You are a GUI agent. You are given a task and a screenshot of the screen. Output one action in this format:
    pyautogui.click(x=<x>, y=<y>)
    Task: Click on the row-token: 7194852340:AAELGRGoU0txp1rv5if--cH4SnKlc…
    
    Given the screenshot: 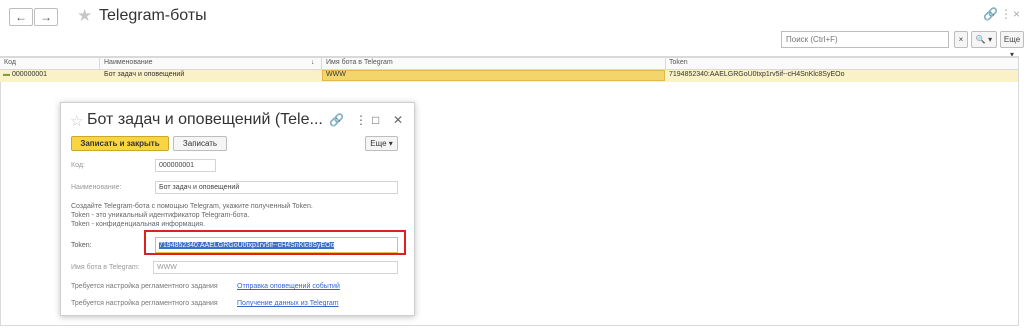 What is the action you would take?
    pyautogui.click(x=757, y=74)
    